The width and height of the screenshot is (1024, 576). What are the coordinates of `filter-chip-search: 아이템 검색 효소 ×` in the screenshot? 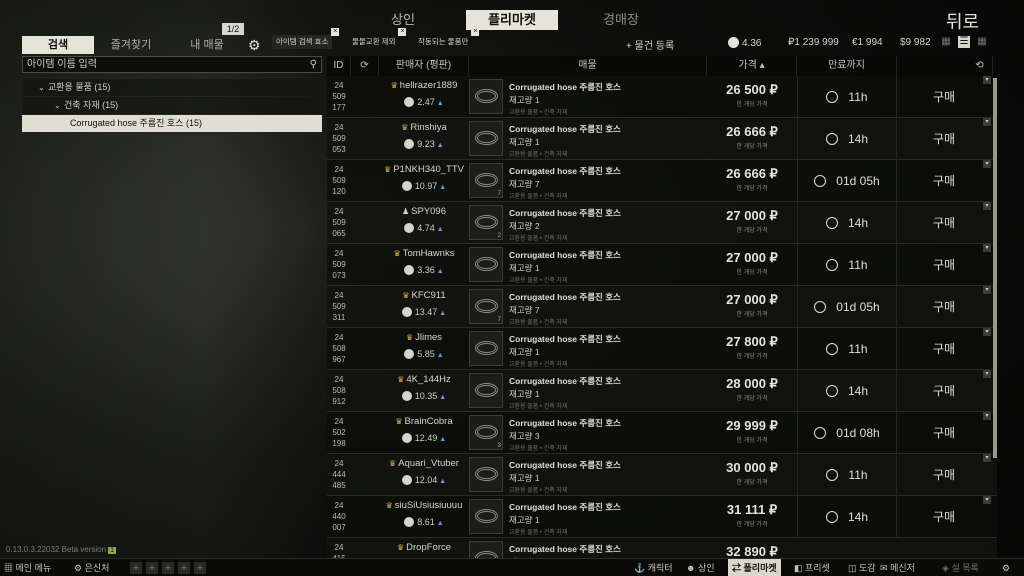 It's located at (306, 38).